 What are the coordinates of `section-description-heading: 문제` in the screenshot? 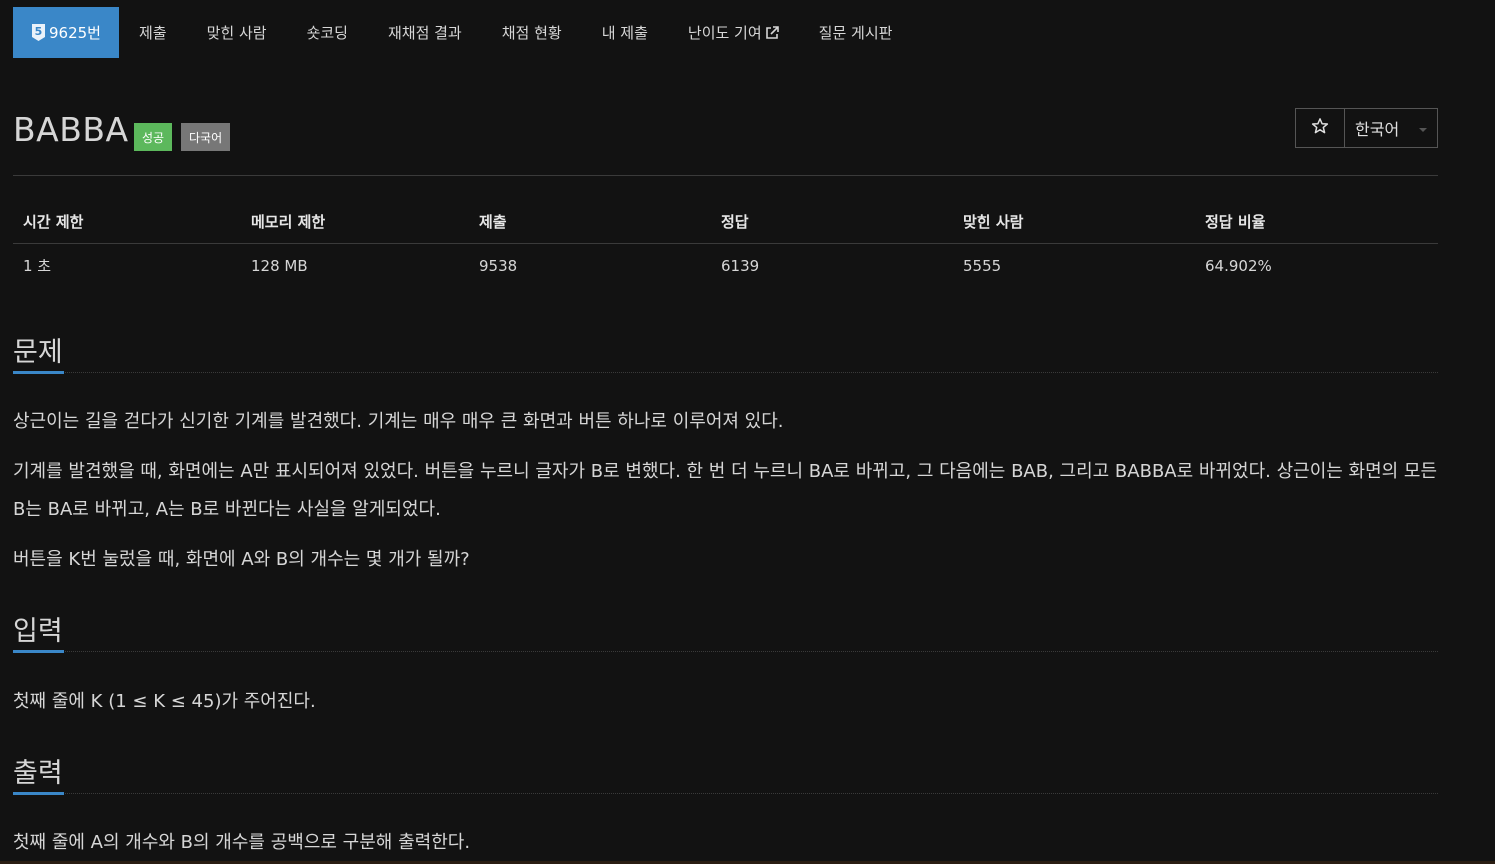 It's located at (38, 352).